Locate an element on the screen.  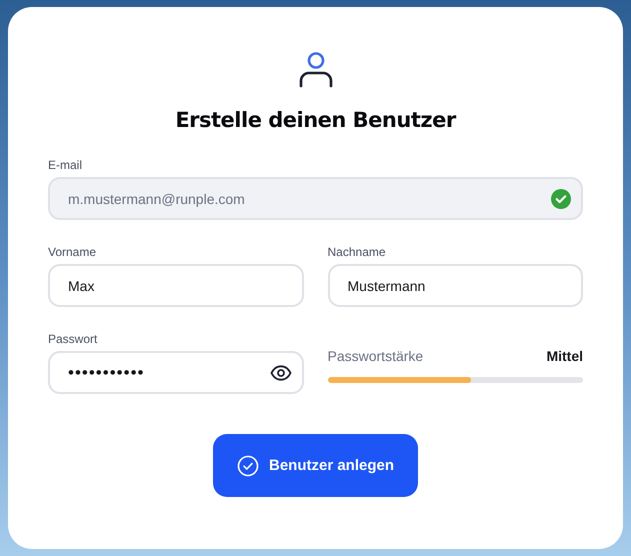
user-icon is located at coordinates (316, 69).